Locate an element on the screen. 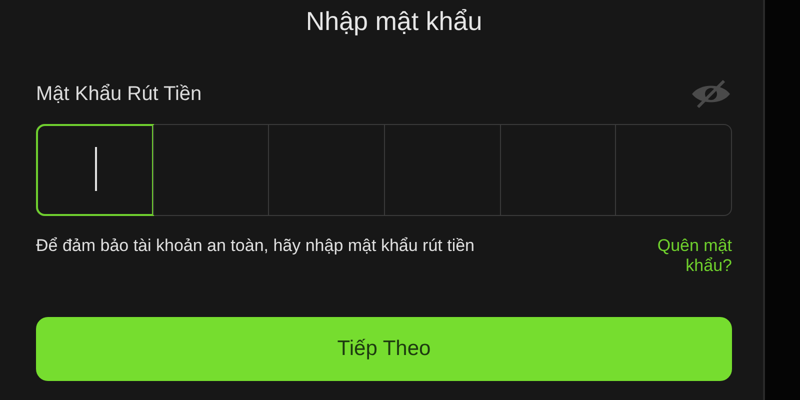 The image size is (800, 400). hint-text: Để đảm bảo tài khoản an toàn, hãy nhập mật khẩu rút tiền is located at coordinates (256, 246).